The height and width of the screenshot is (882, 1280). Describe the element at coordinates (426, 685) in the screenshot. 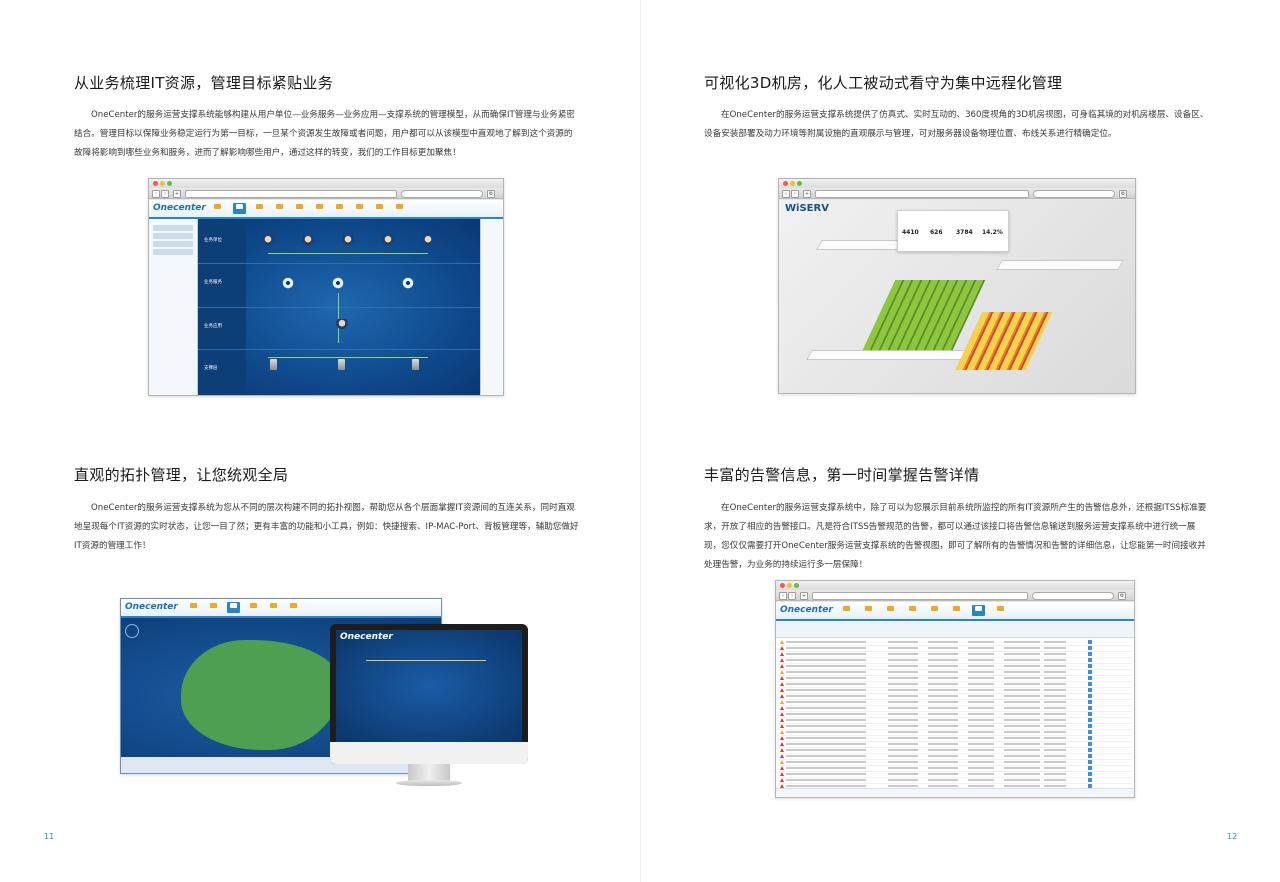

I see `monitor-topology-graph` at that location.